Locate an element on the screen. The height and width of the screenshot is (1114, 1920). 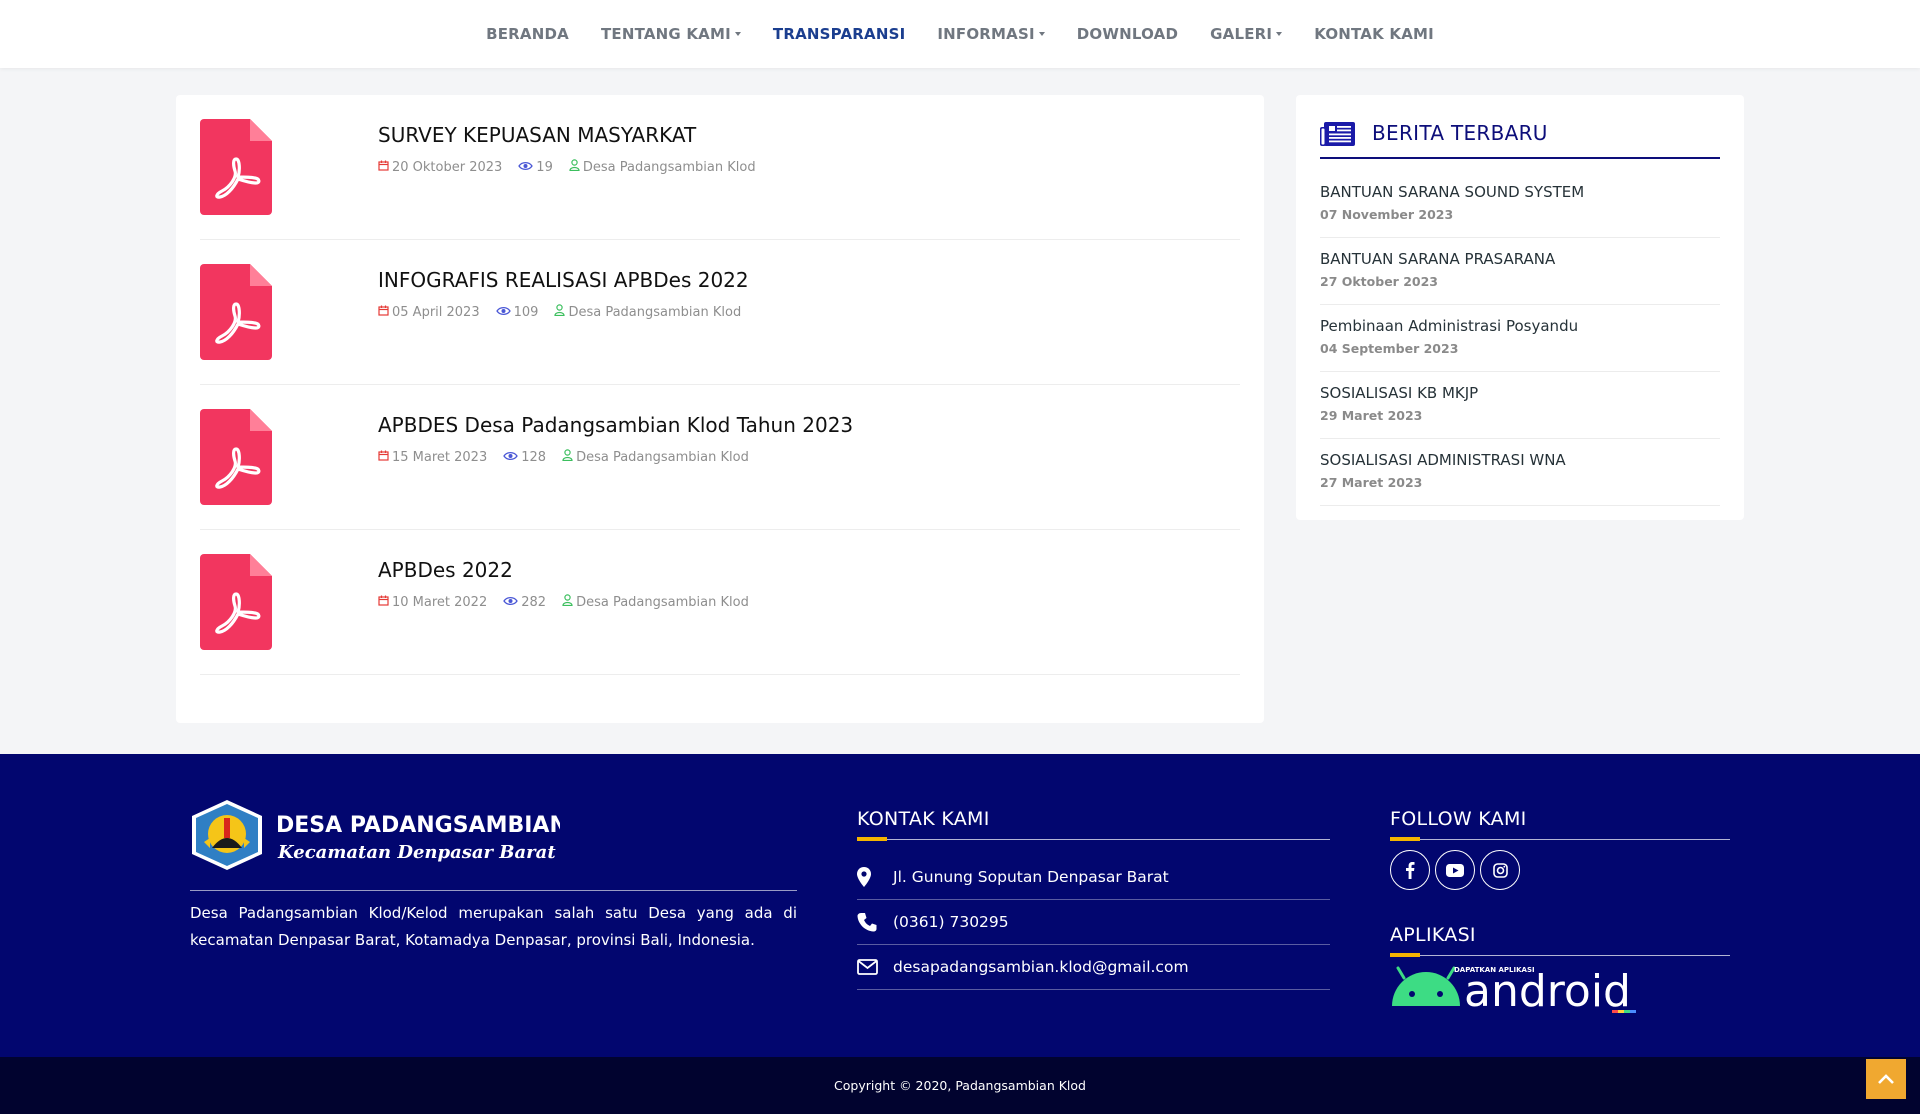
android-app-badge: DAPATKAN APLIKASI android is located at coordinates (1518, 990).